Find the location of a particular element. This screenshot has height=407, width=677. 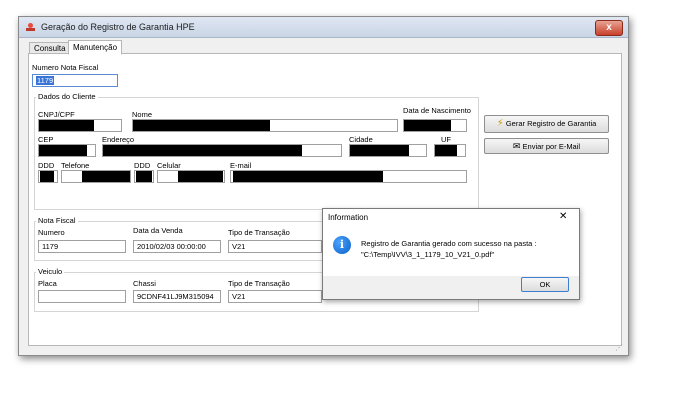

celular-label: Celular is located at coordinates (169, 165).